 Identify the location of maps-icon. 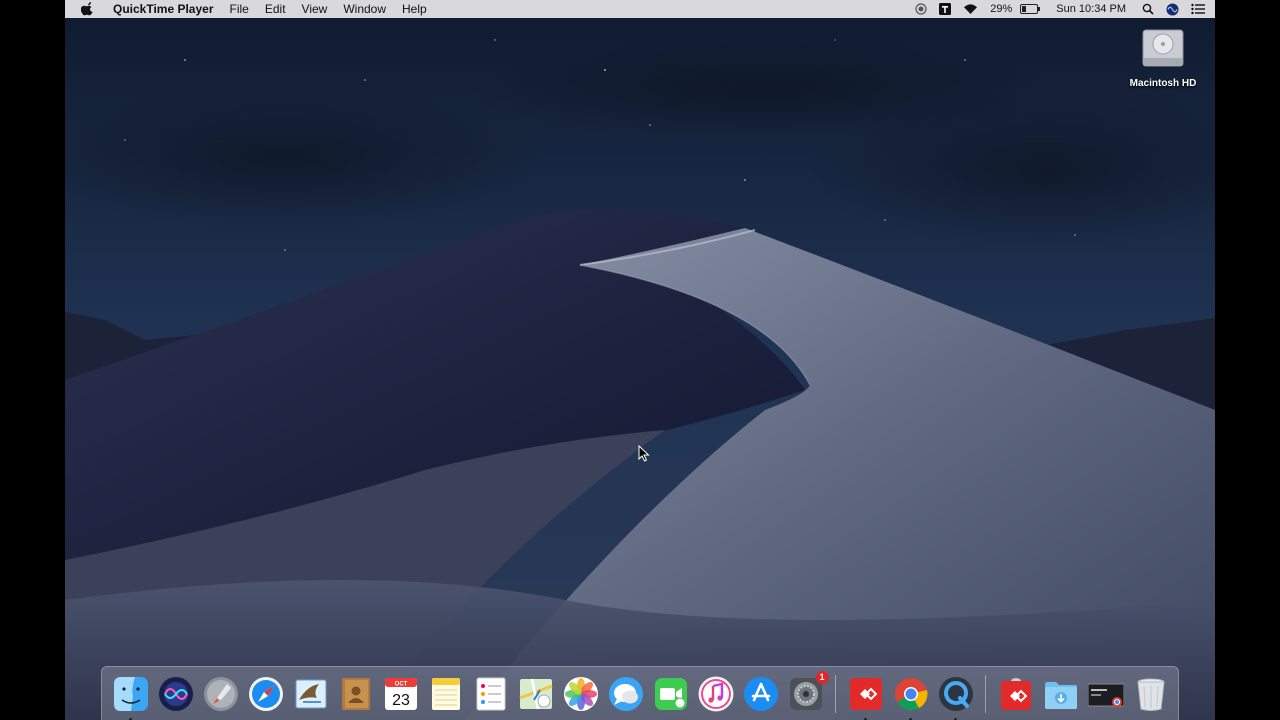
(535, 694).